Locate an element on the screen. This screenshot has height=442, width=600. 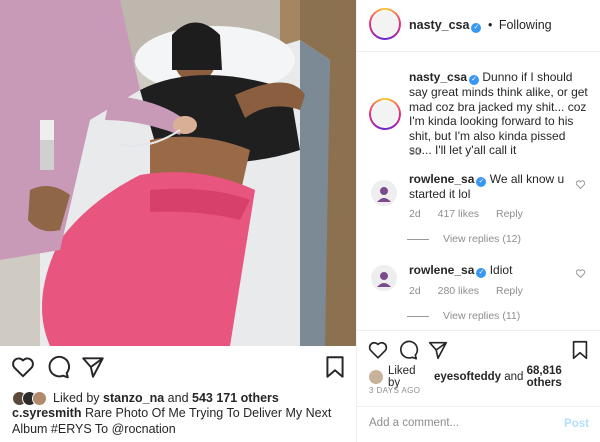
following-button: Following is located at coordinates (525, 25).